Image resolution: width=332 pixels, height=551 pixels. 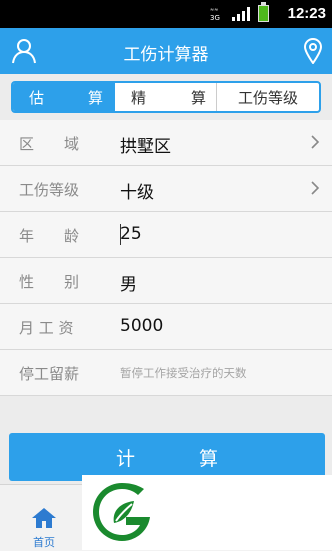 What do you see at coordinates (306, 13) in the screenshot?
I see `clock: 12:23` at bounding box center [306, 13].